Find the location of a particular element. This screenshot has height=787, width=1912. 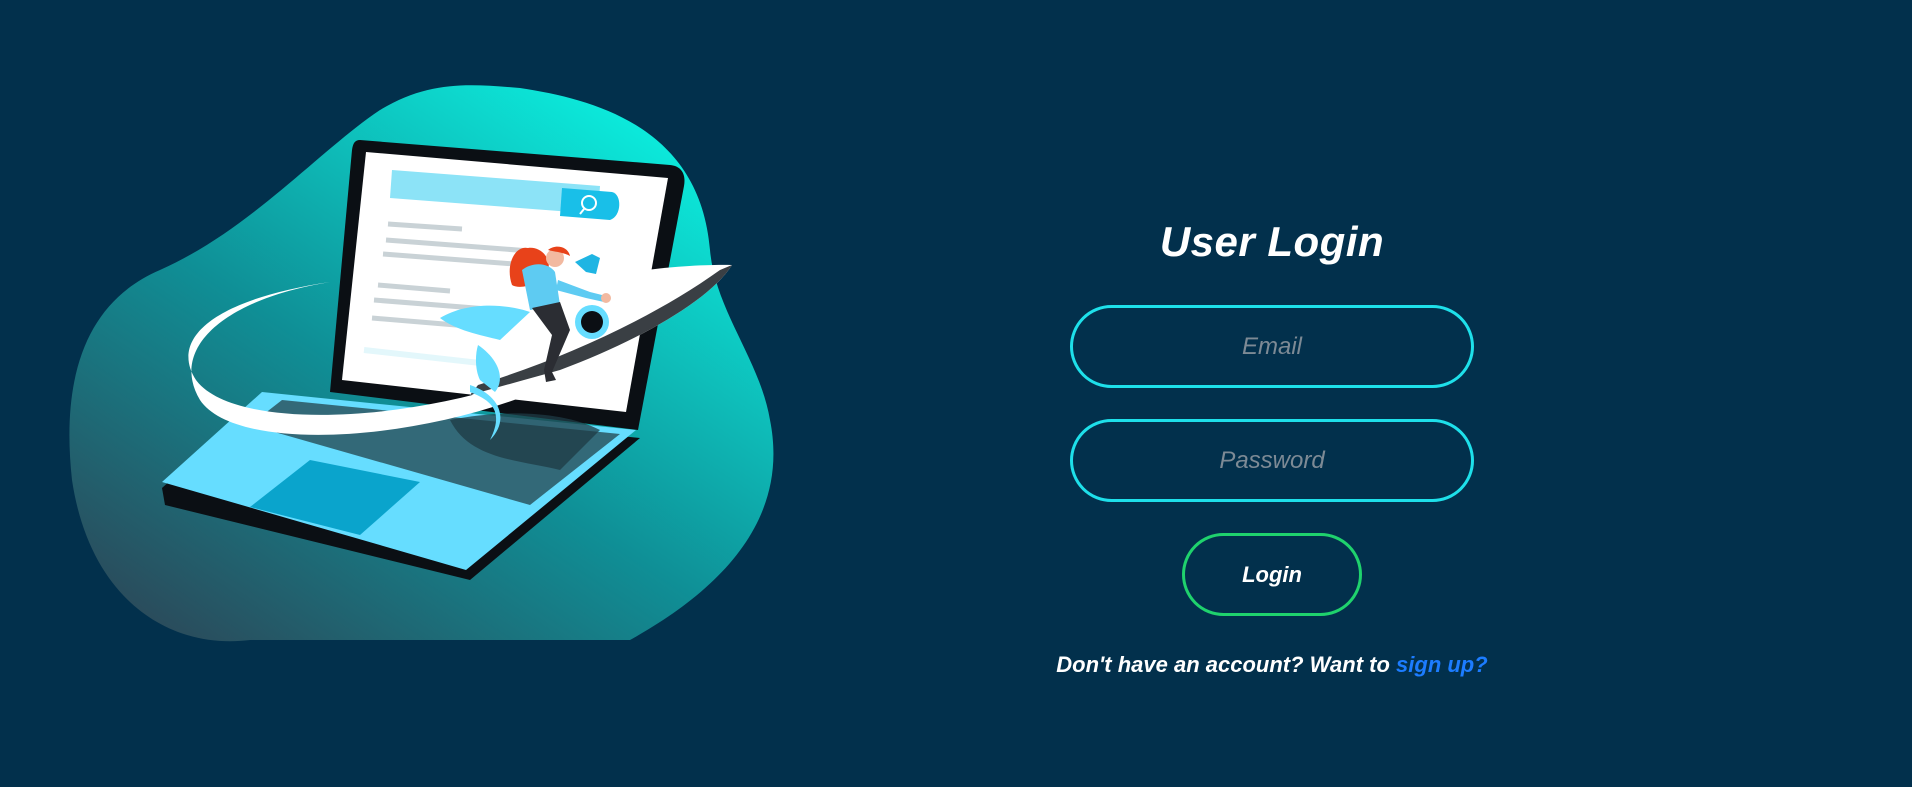

login-button: Login is located at coordinates (1272, 574).